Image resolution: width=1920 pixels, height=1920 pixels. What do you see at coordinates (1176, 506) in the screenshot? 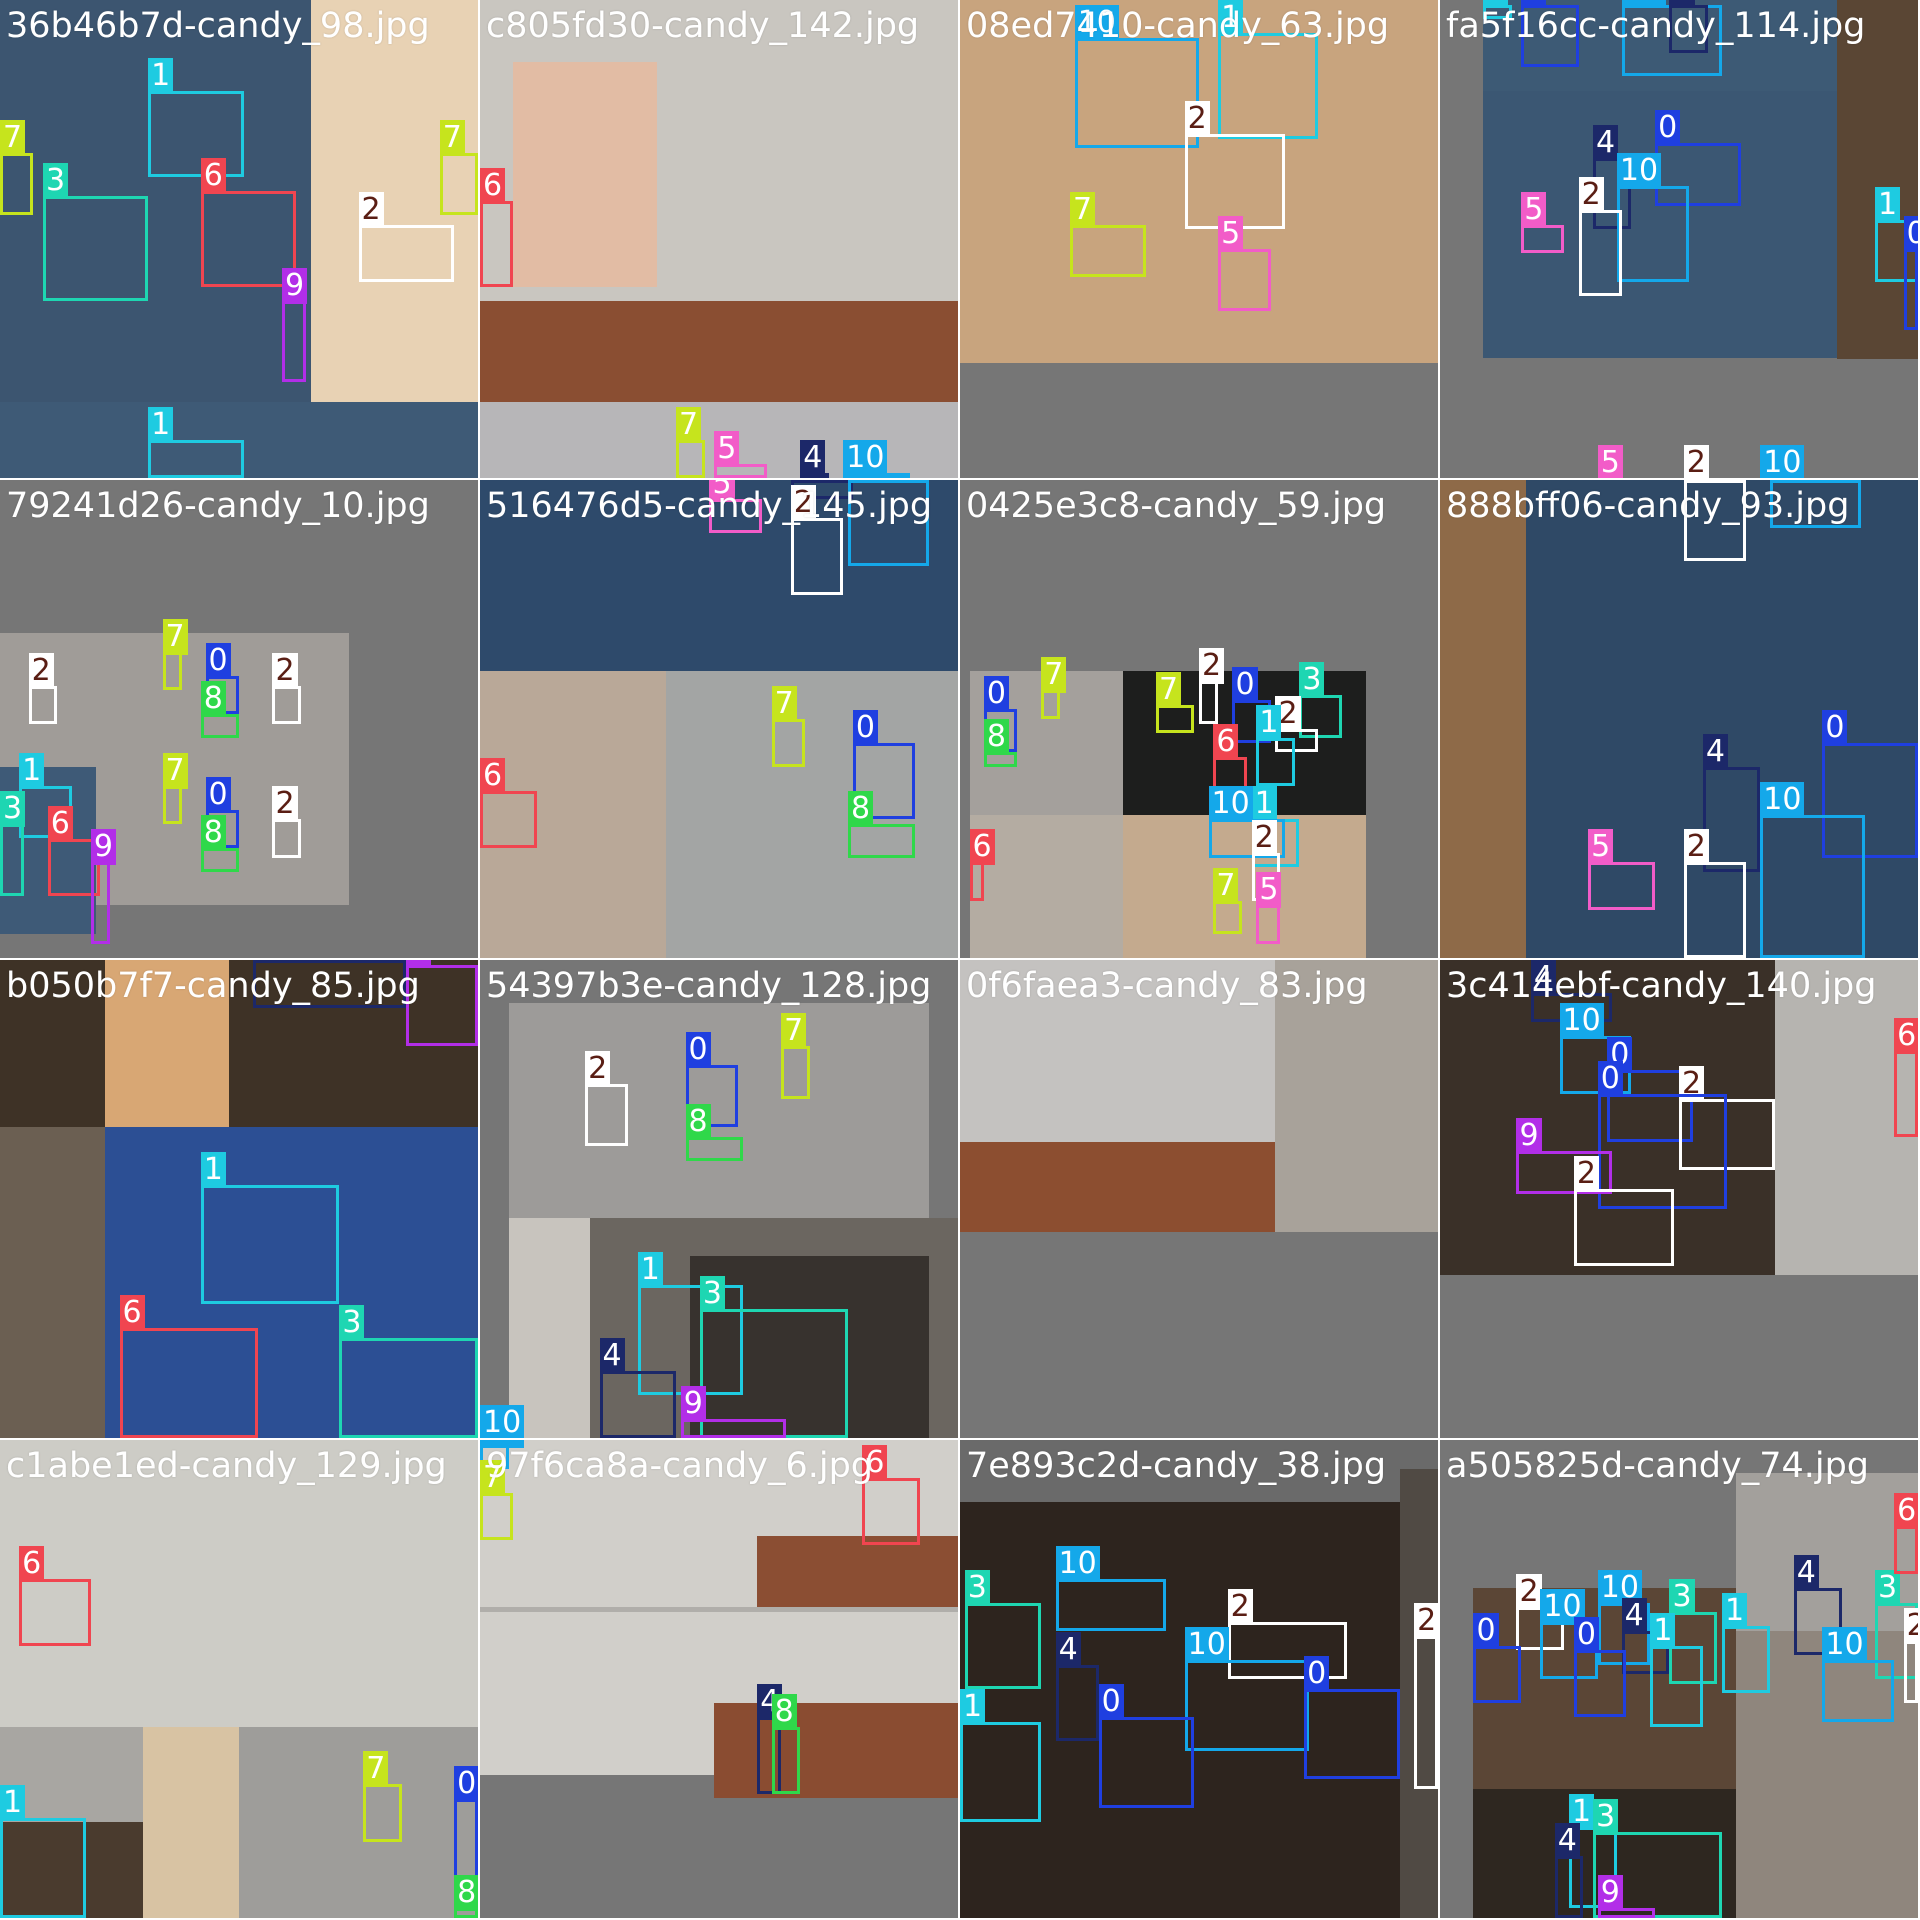
I see `image-filename: 0425e3c8-candy_59.jpg` at bounding box center [1176, 506].